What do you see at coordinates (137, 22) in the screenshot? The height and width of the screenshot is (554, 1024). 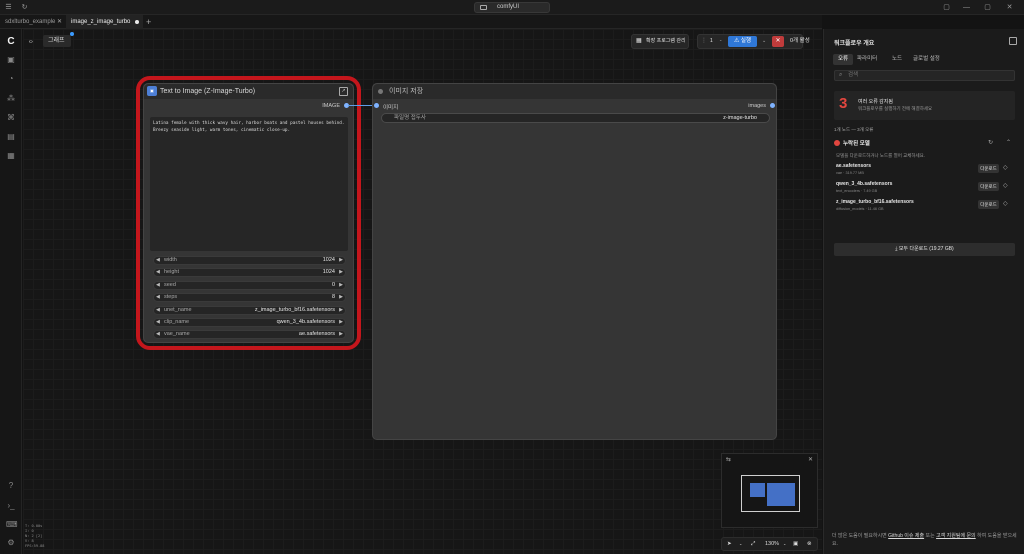 I see `unsaved-dot-icon` at bounding box center [137, 22].